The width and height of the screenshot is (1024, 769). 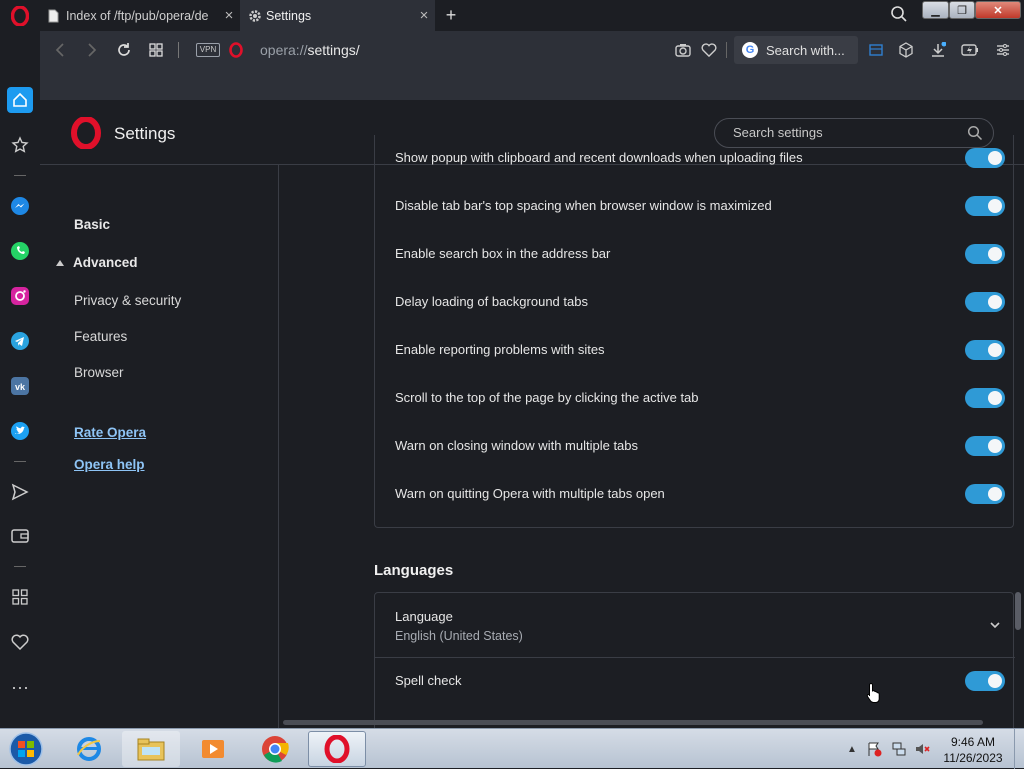 What do you see at coordinates (962, 10) in the screenshot?
I see `maximize-button: ❐` at bounding box center [962, 10].